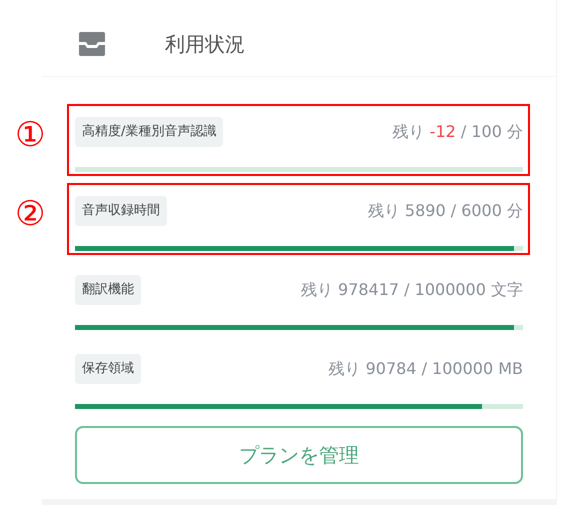 The width and height of the screenshot is (567, 515). I want to click on remaining-text: 残り -12 / 100 分, so click(457, 132).